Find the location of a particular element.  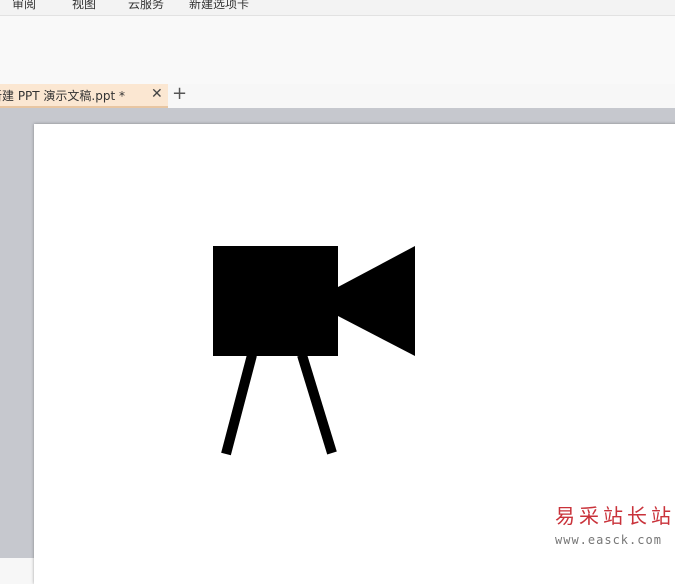

camera-body is located at coordinates (275, 301).